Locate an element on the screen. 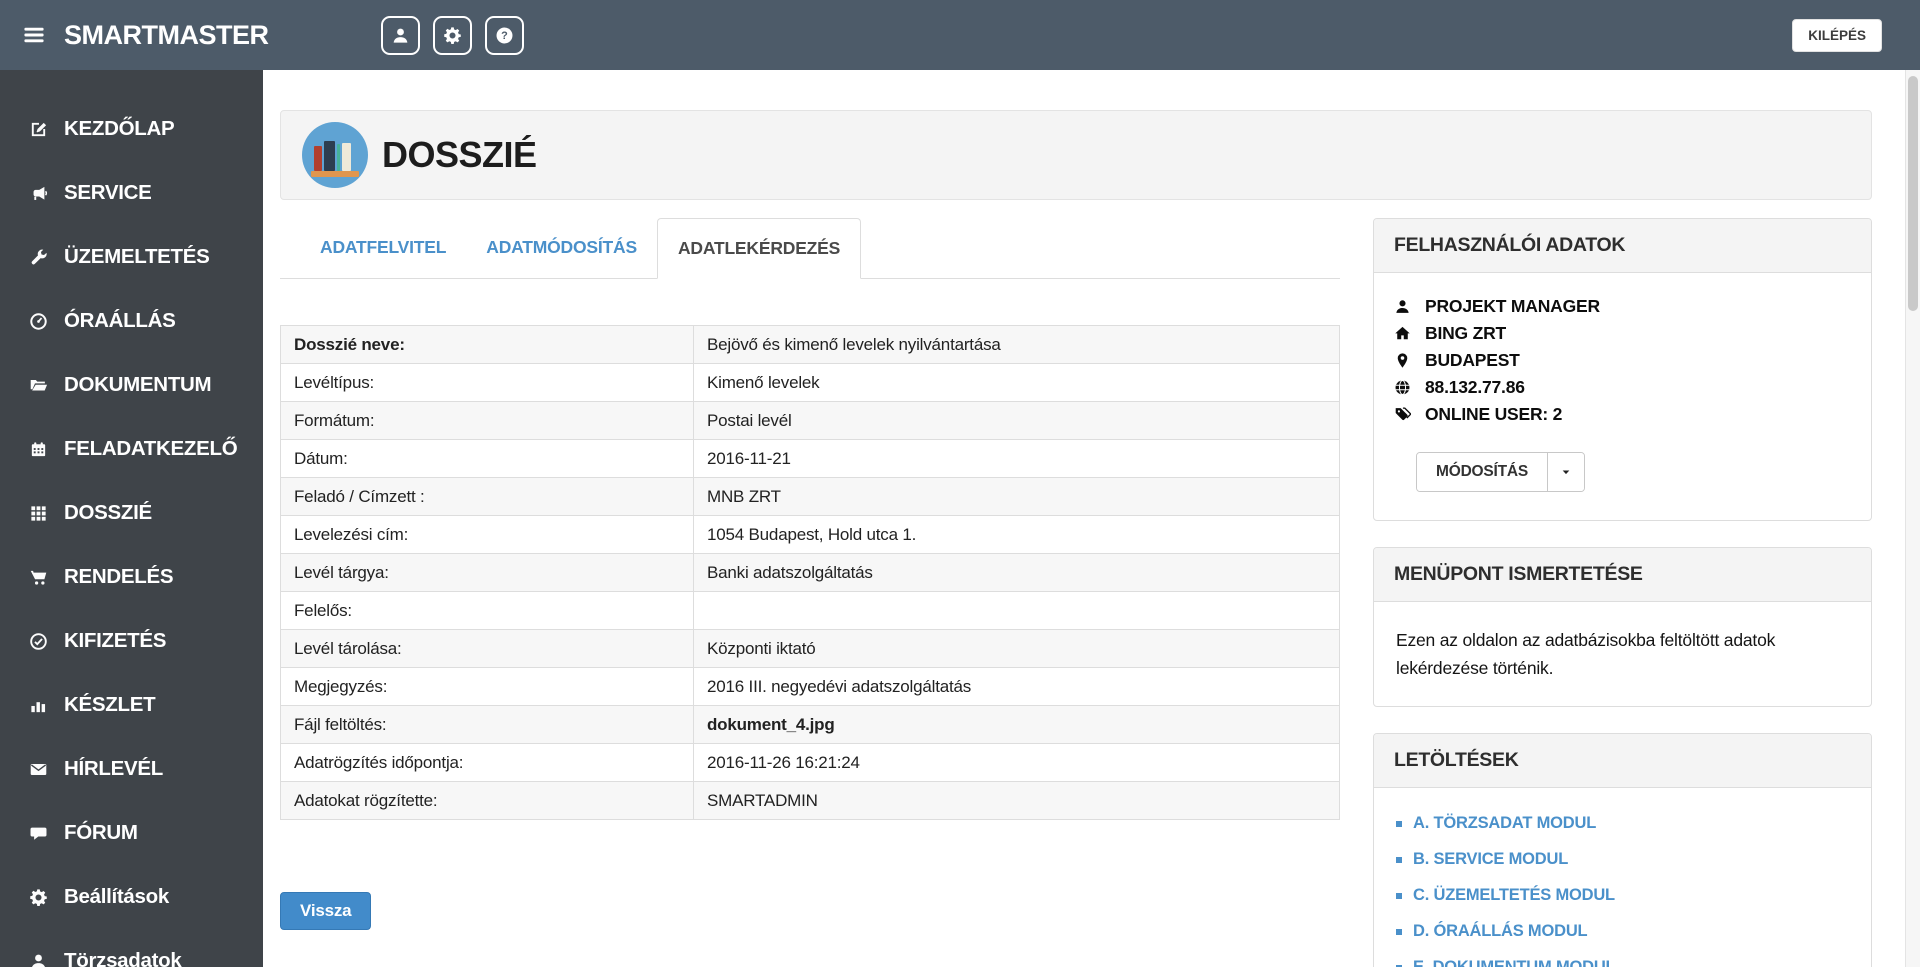 This screenshot has width=1920, height=967. sidebar-item: RENDELÉS is located at coordinates (131, 577).